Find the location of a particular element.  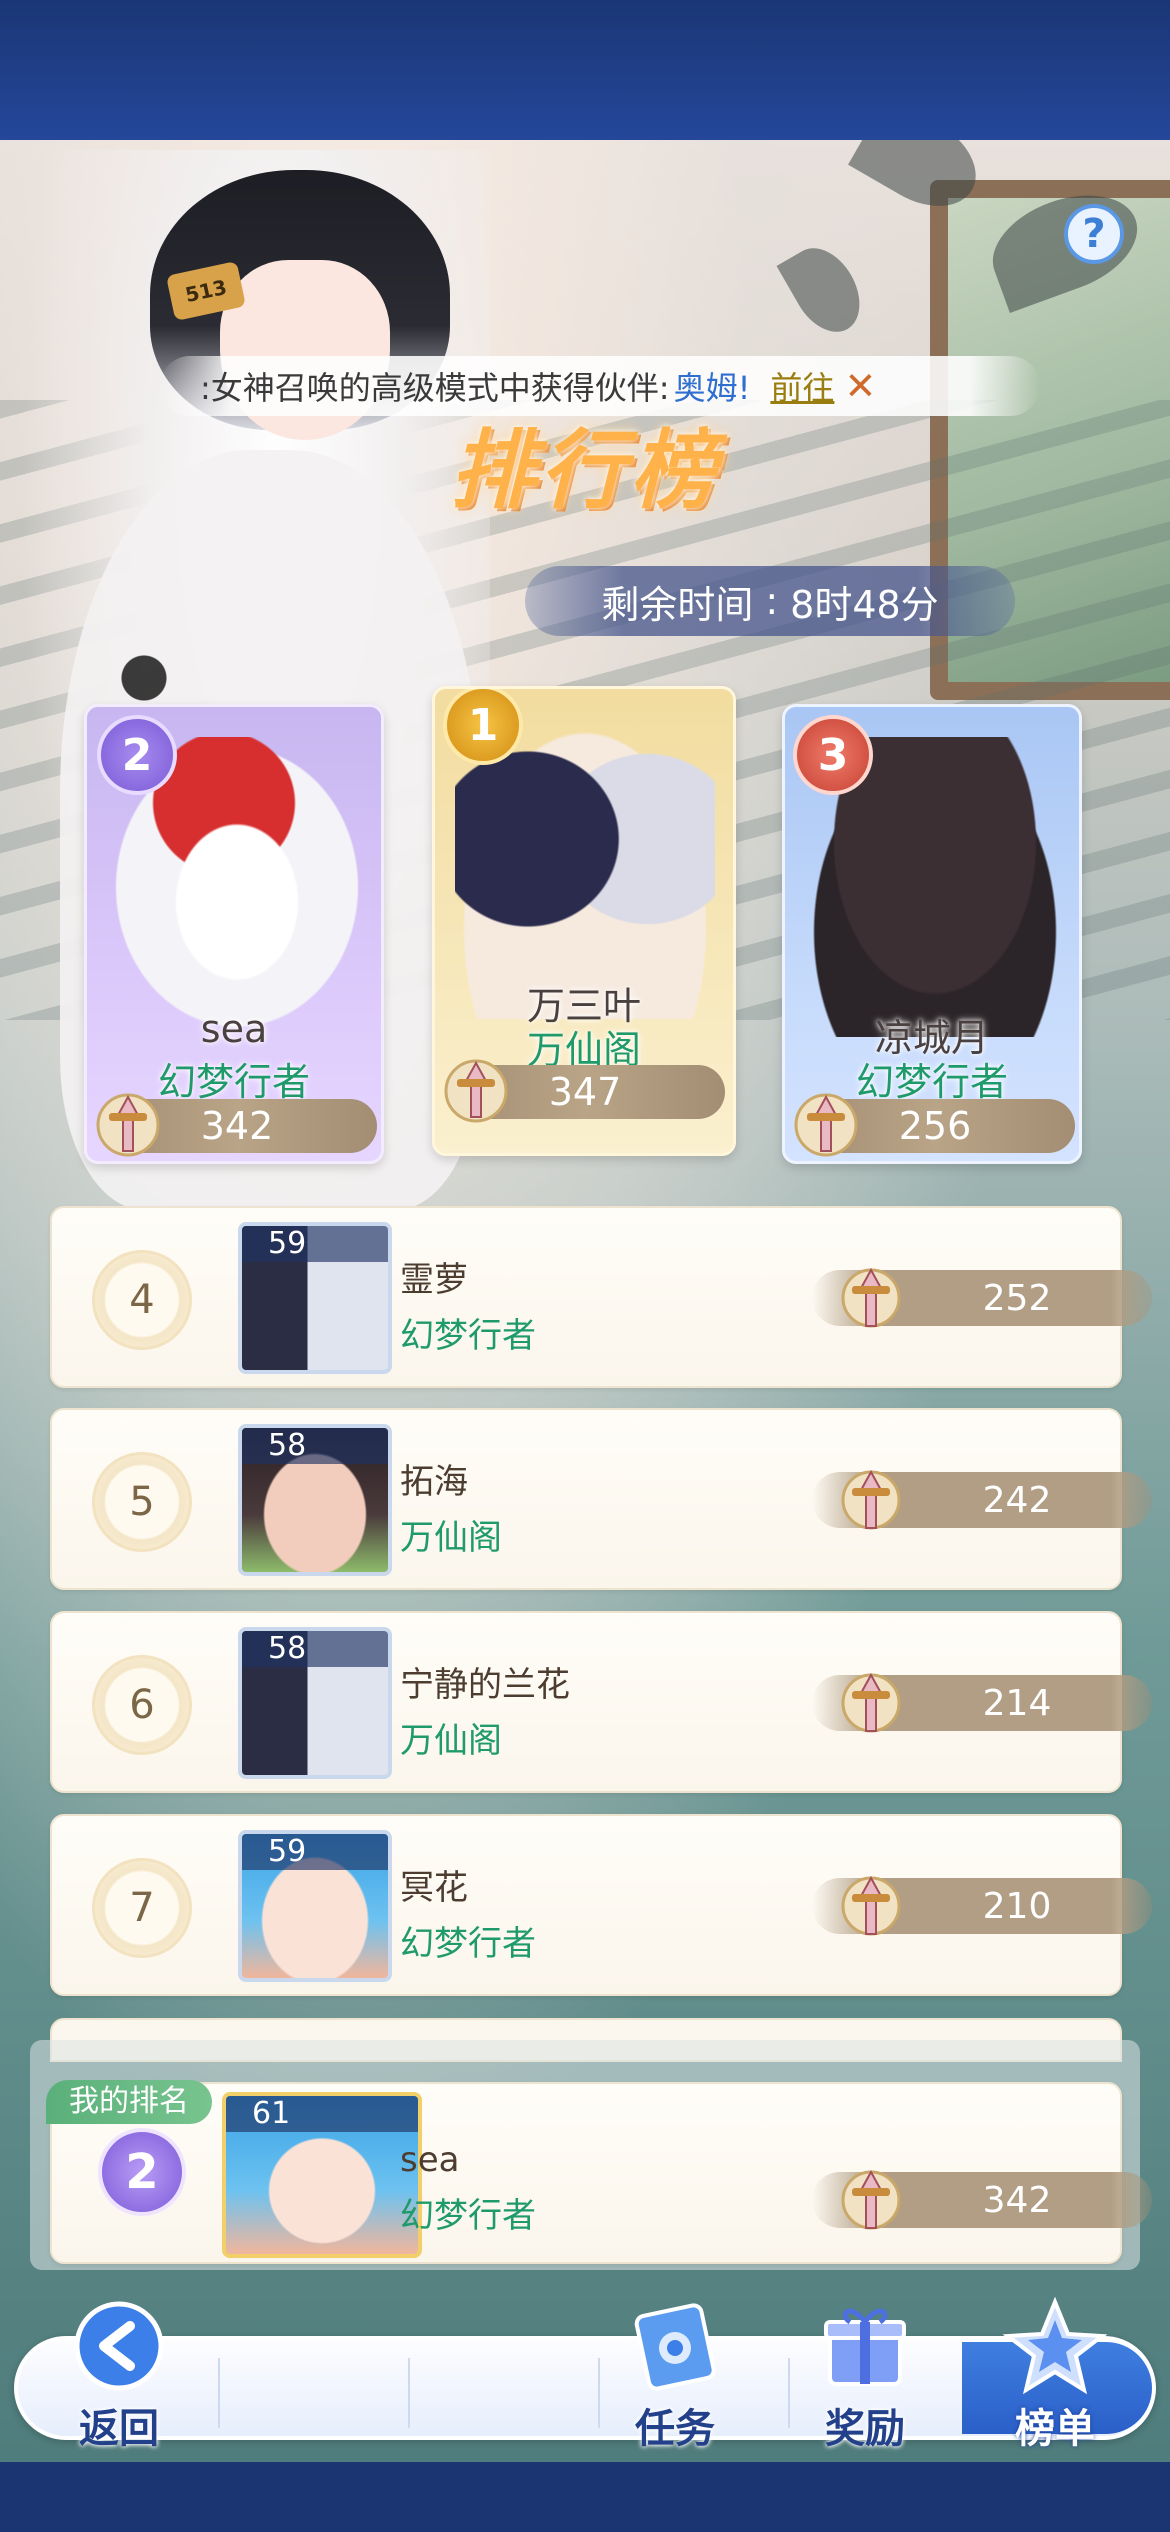

timer-label: 剩余时间 is located at coordinates (677, 604).